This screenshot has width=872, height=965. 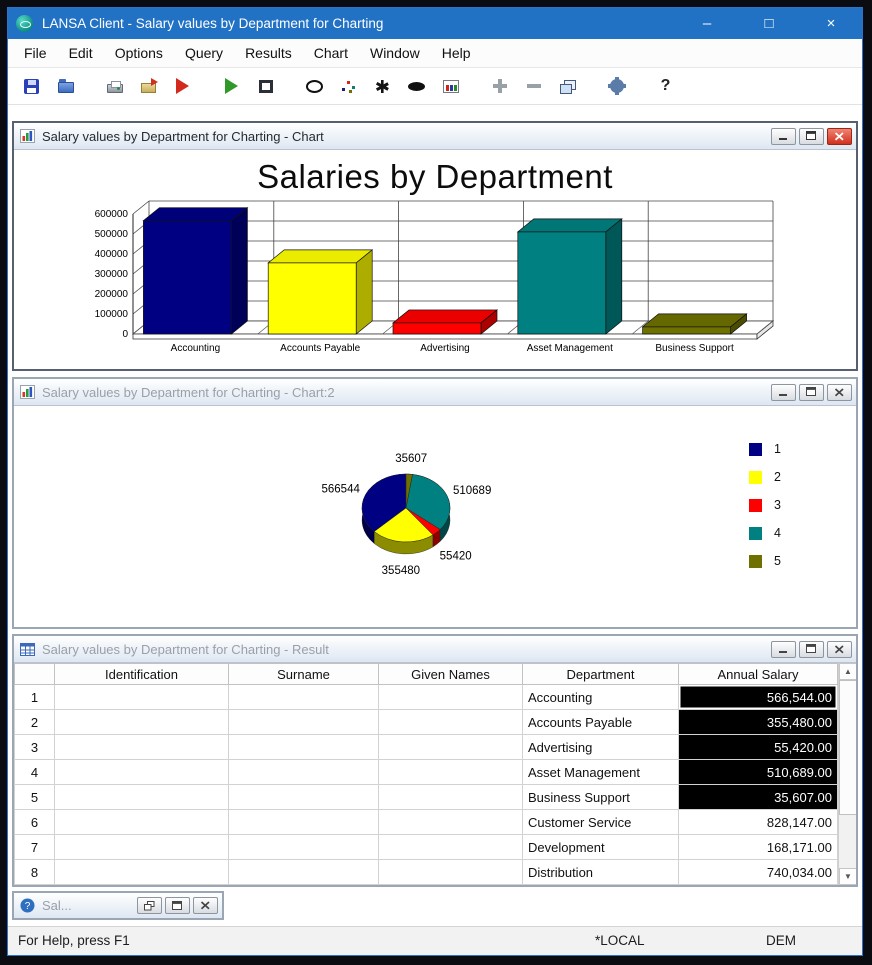 I want to click on result-maximize-button, so click(x=811, y=649).